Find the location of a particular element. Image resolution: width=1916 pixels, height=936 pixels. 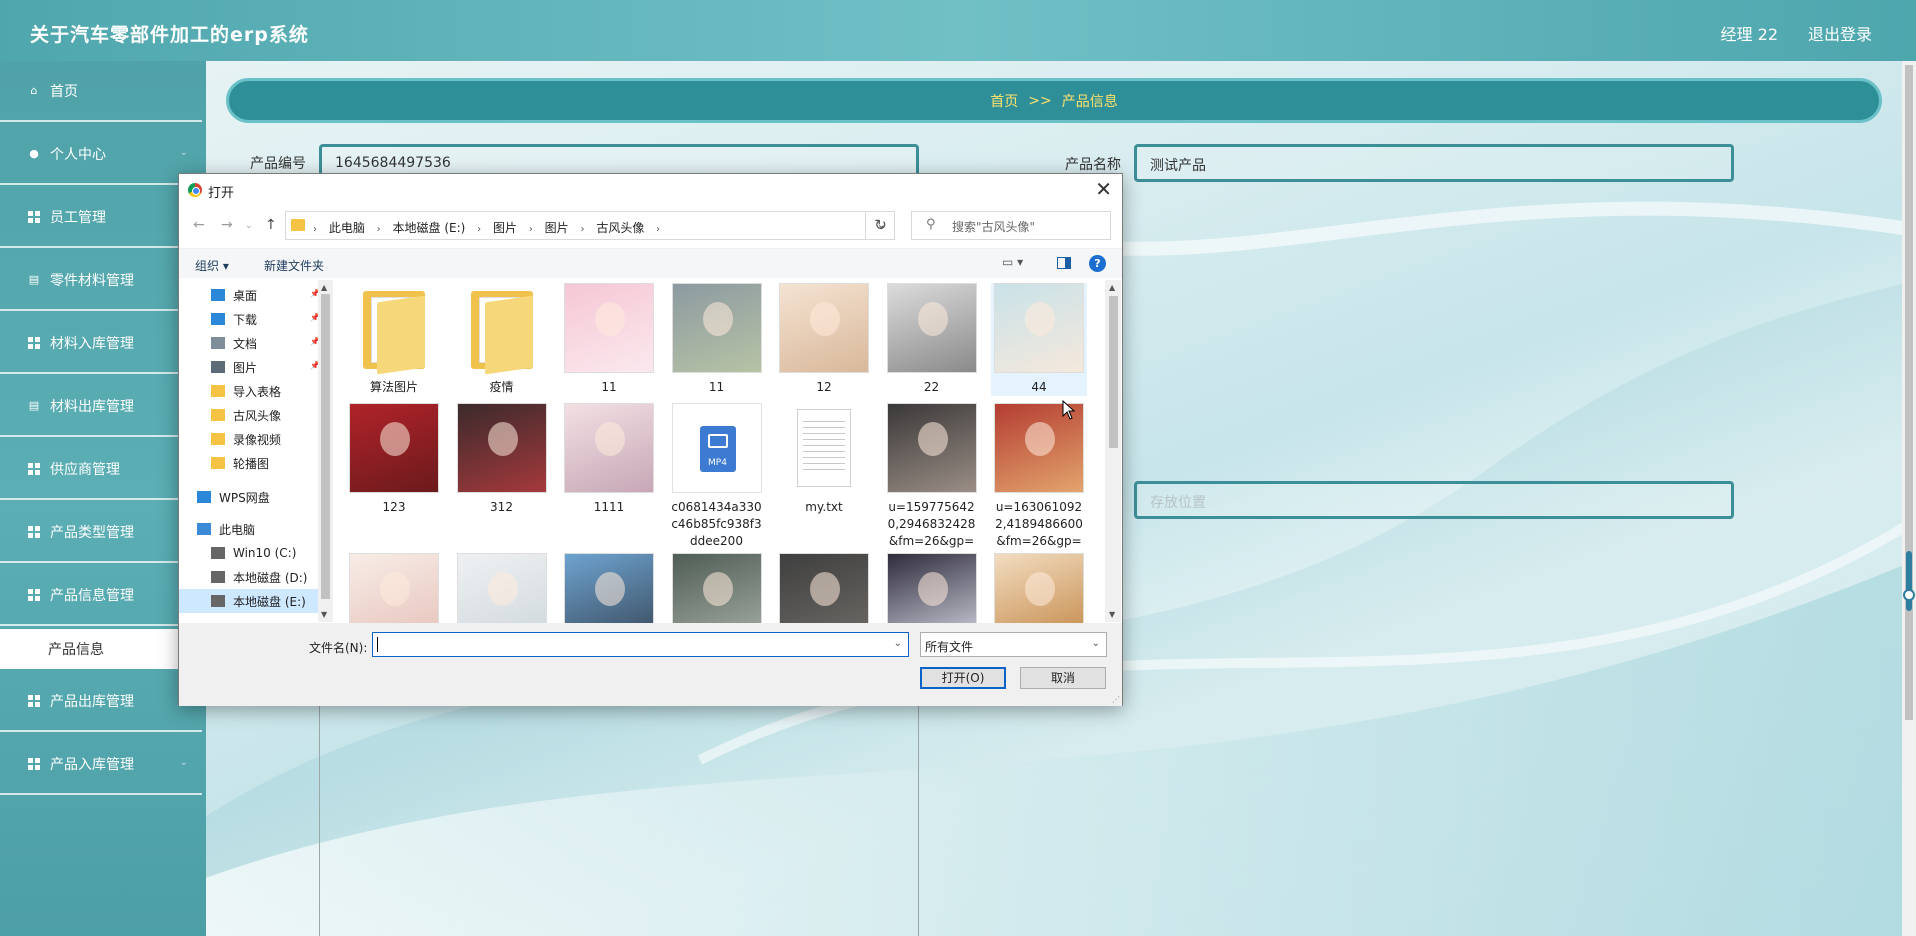

tree-scrollbar: ▲ ▼ is located at coordinates (325, 451).